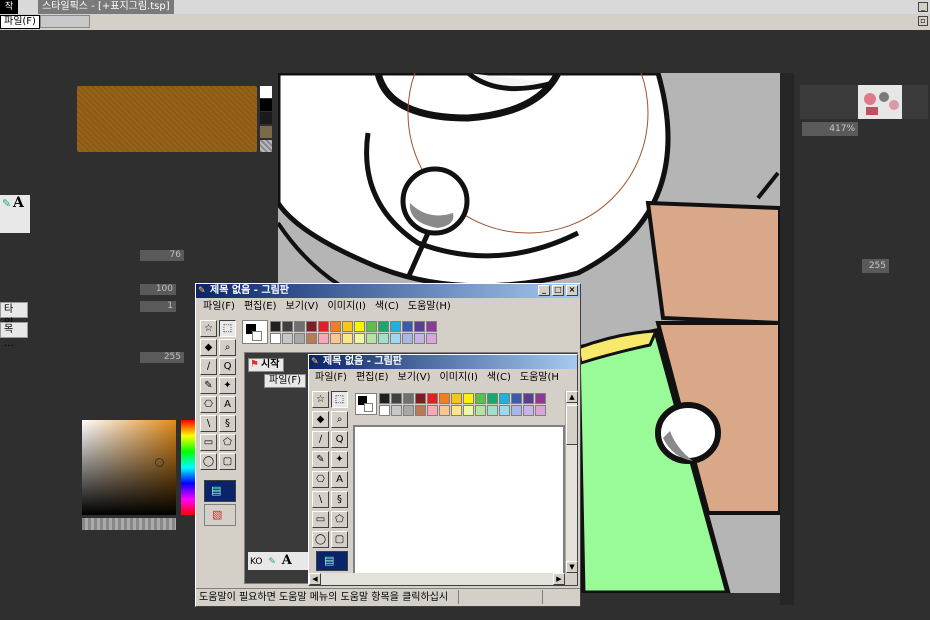 The height and width of the screenshot is (620, 930). Describe the element at coordinates (923, 7) in the screenshot. I see `minimize-button: _` at that location.